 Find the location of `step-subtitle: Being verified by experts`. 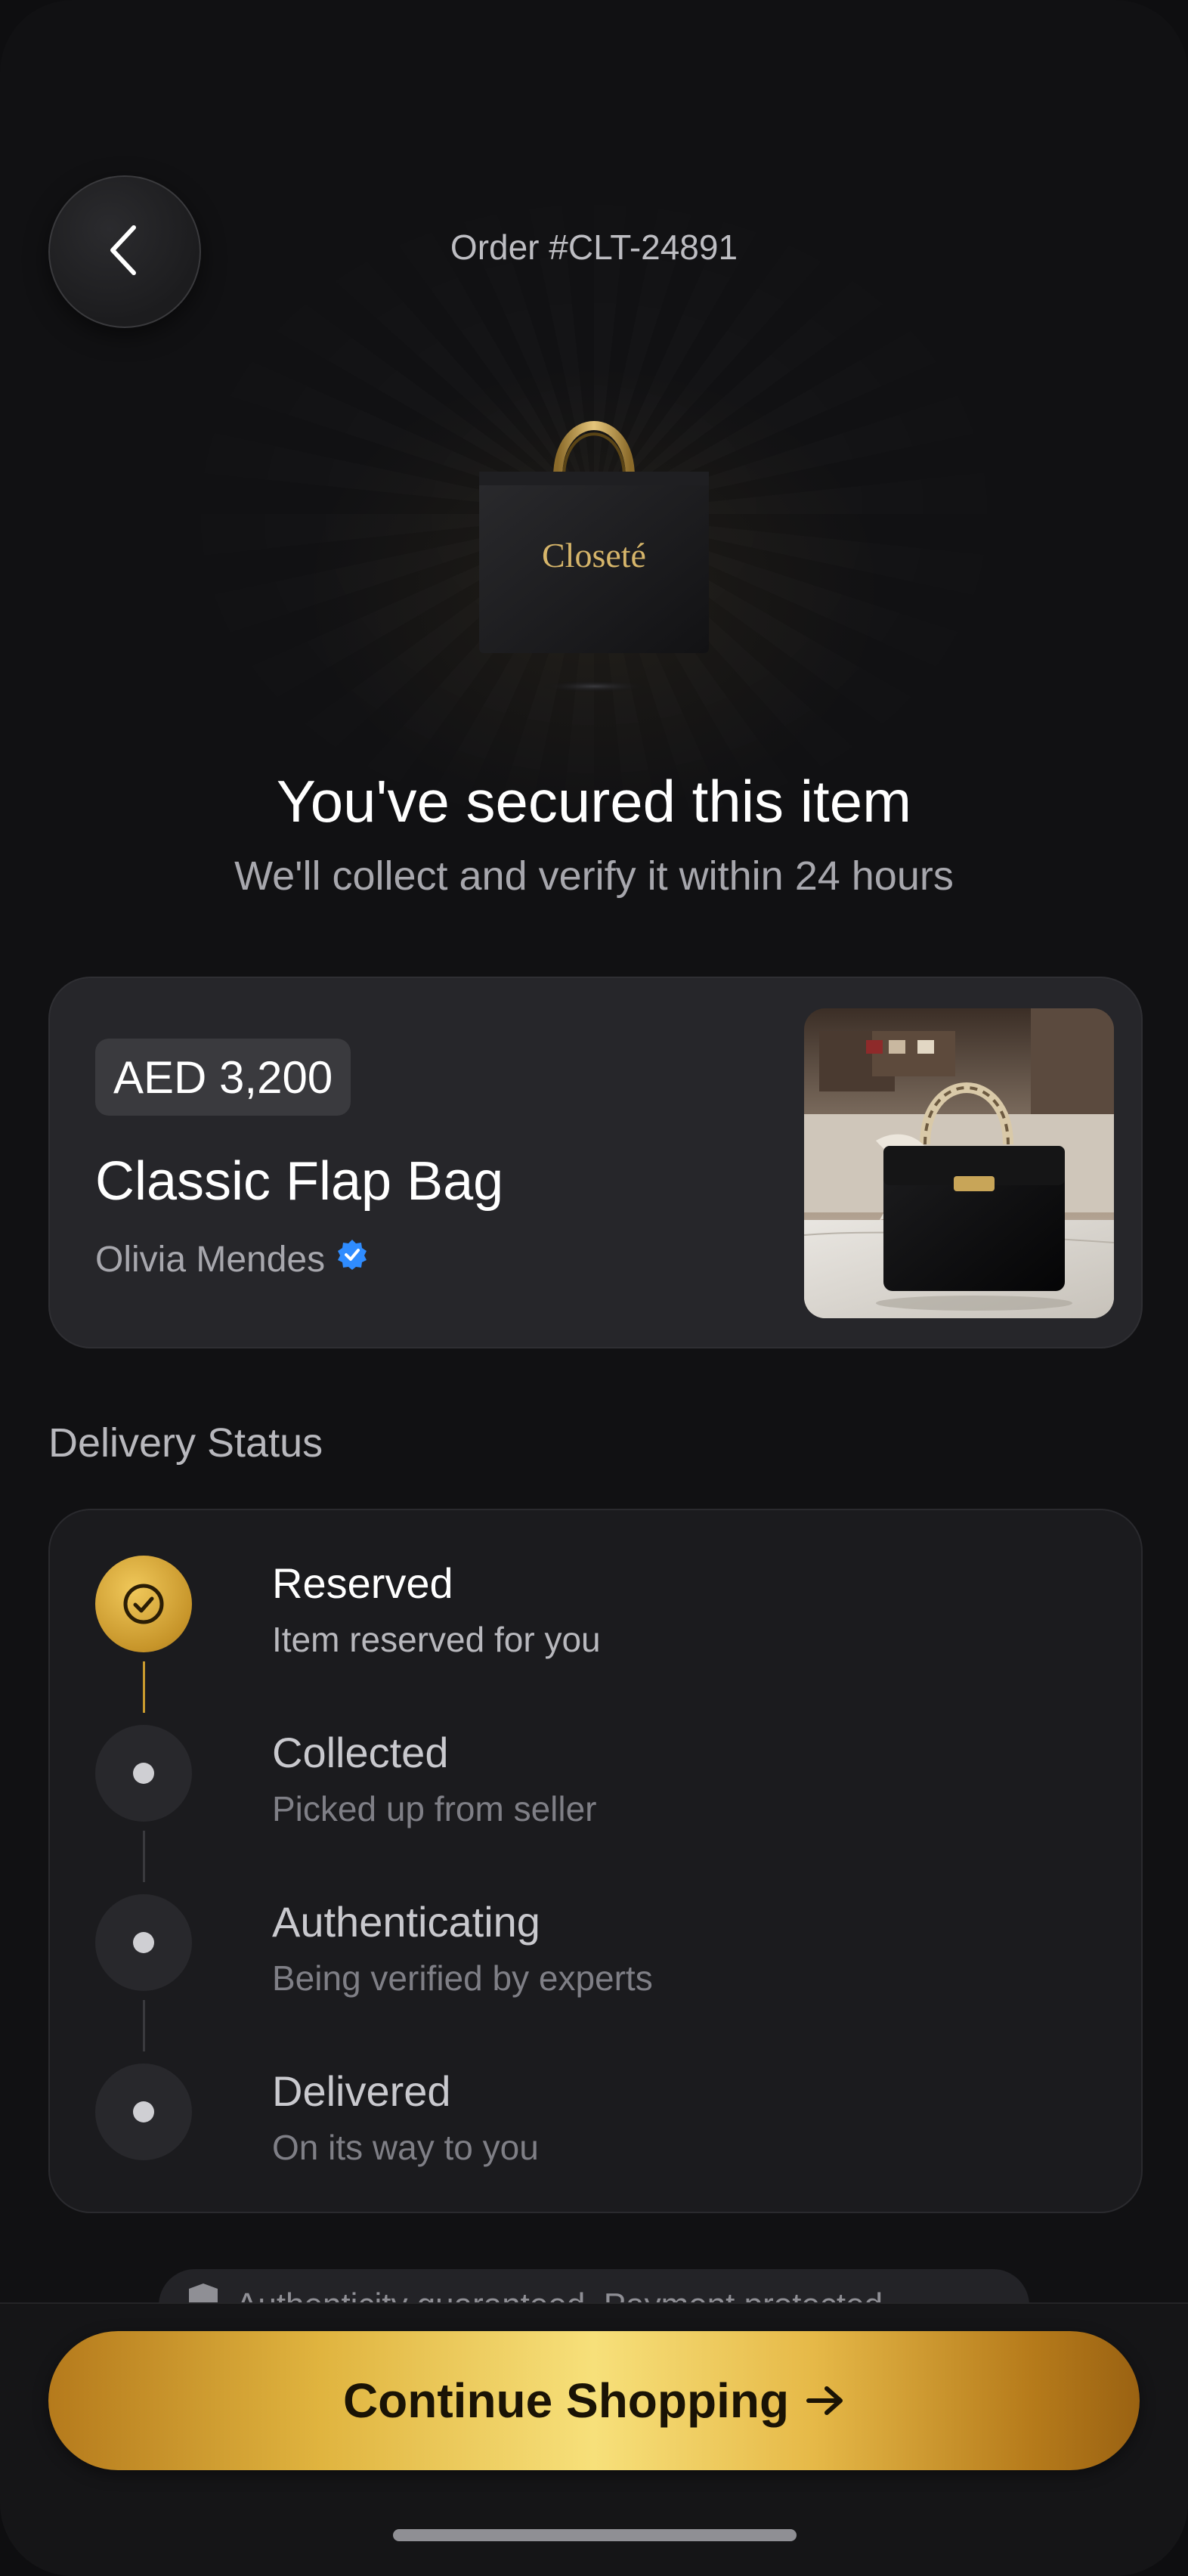

step-subtitle: Being verified by experts is located at coordinates (463, 1978).